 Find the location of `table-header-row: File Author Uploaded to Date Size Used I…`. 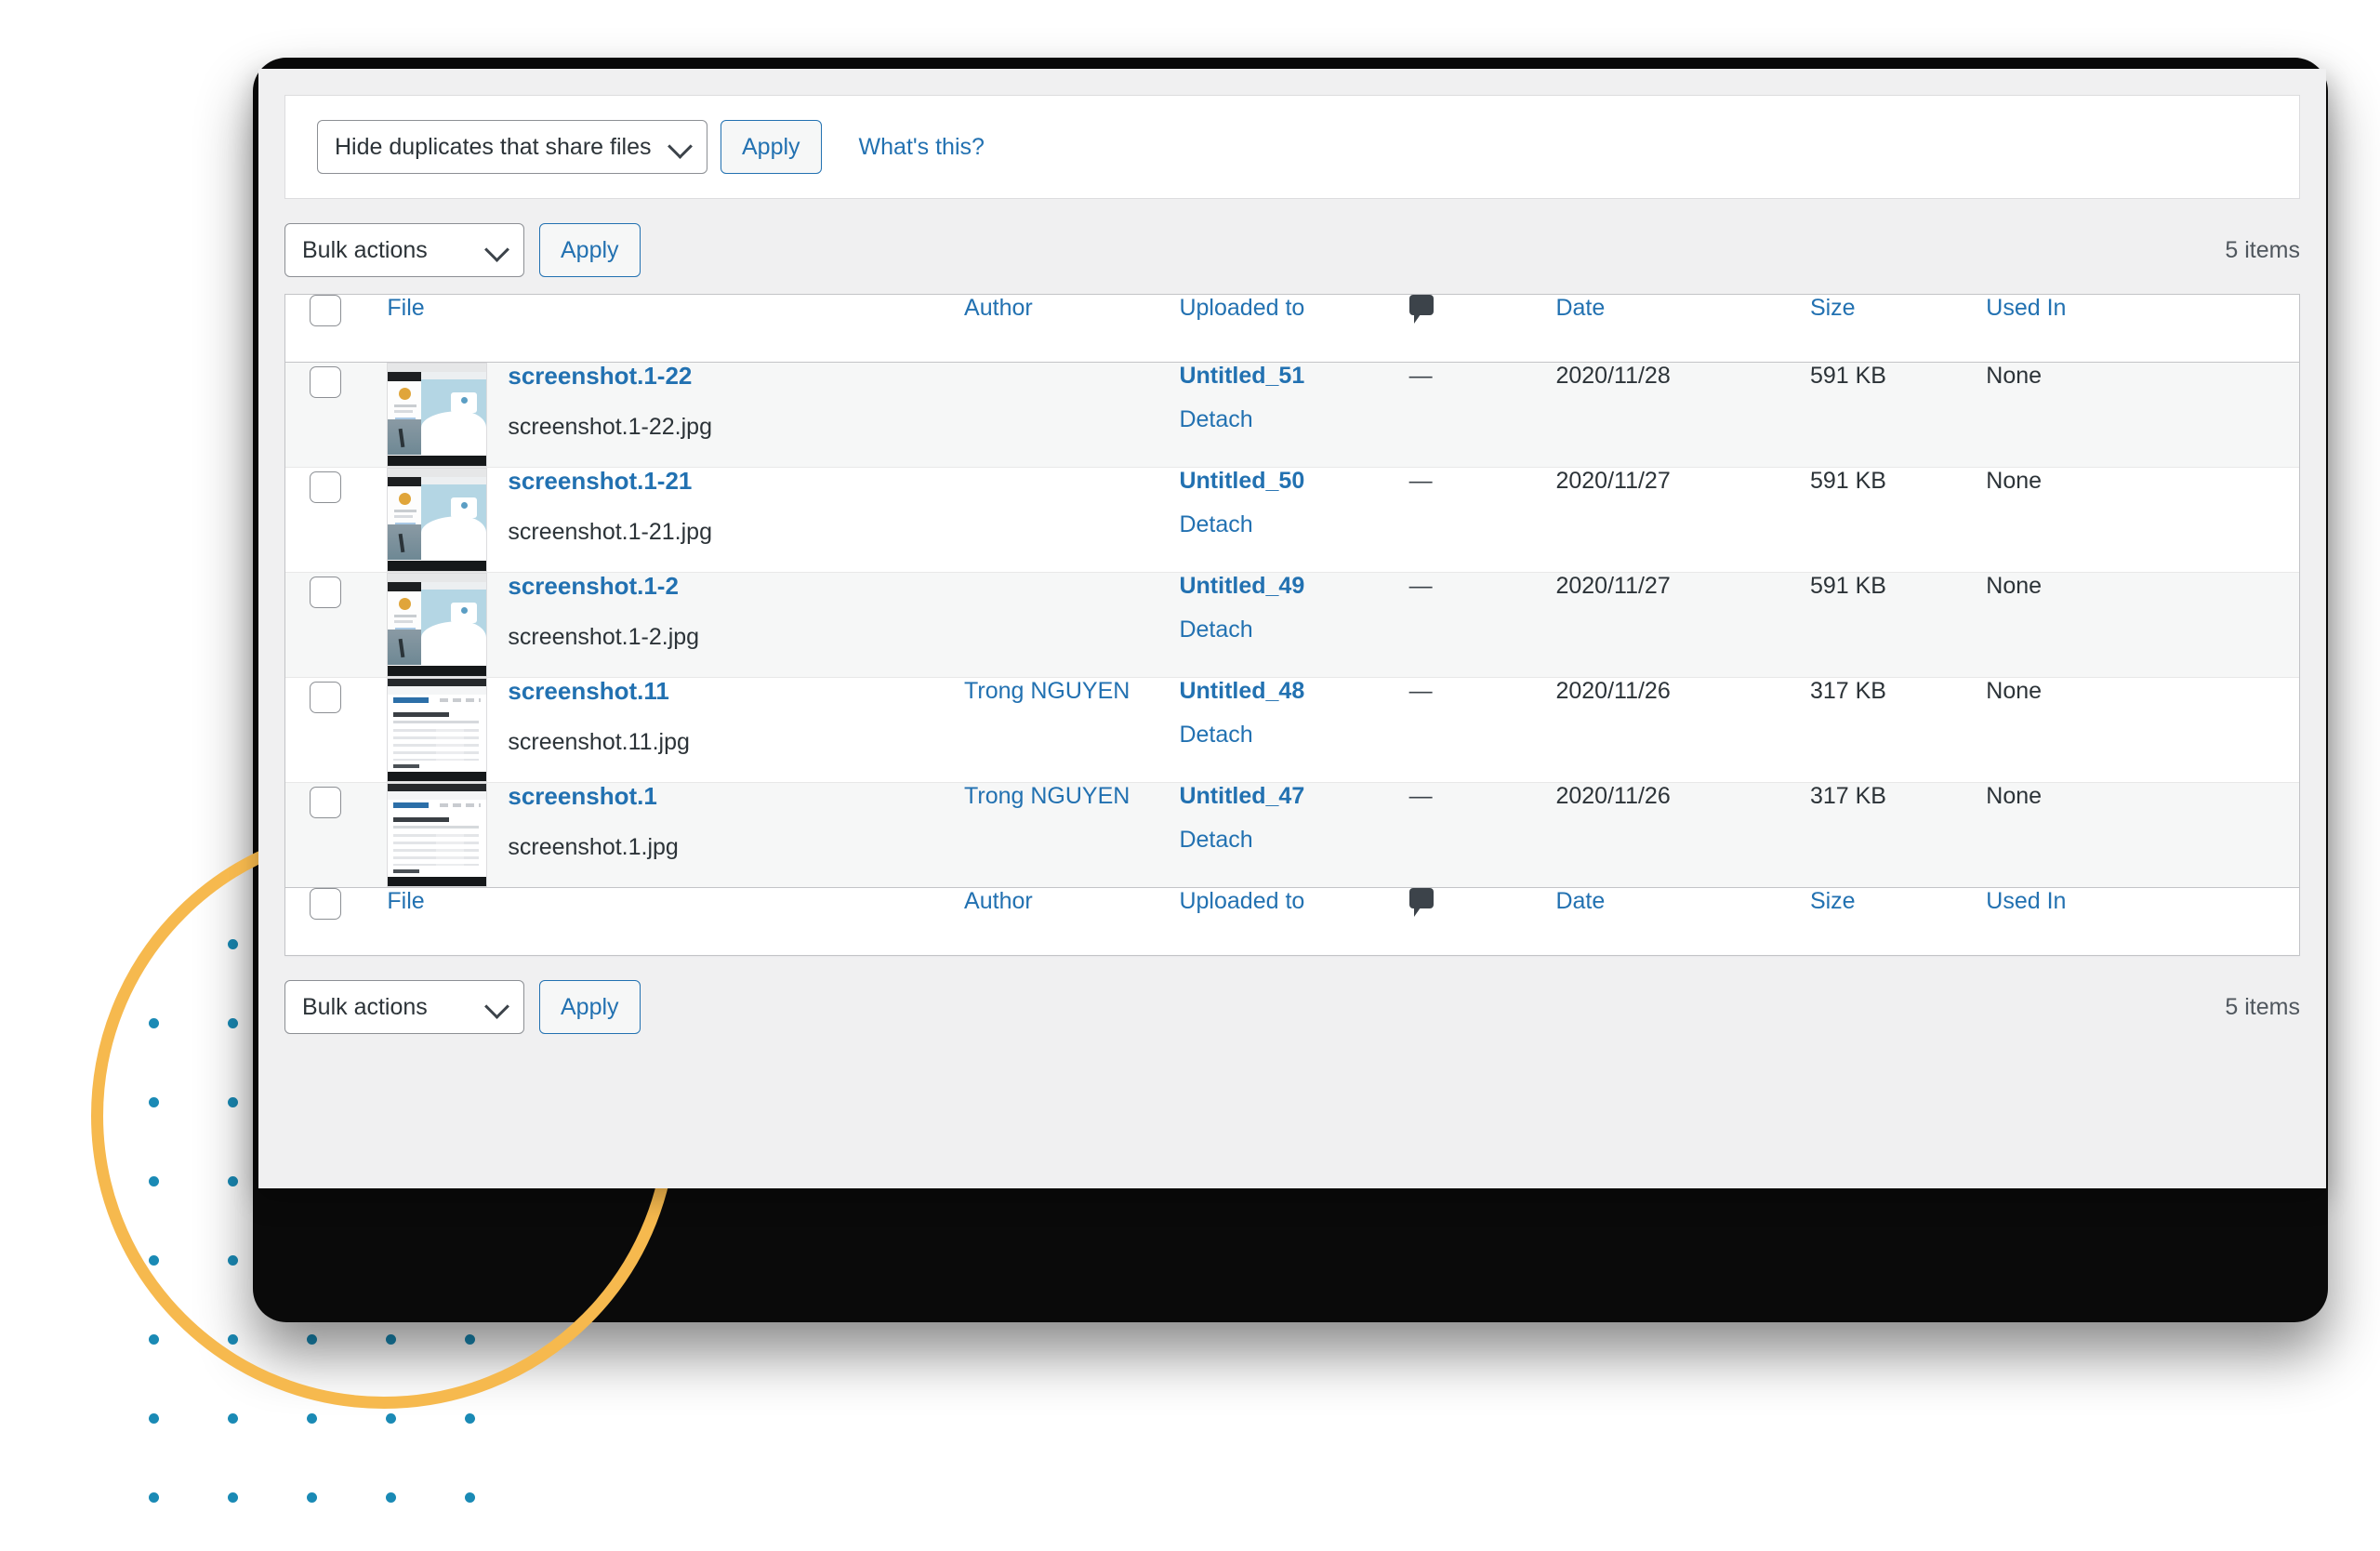

table-header-row: File Author Uploaded to Date Size Used I… is located at coordinates (1292, 329).